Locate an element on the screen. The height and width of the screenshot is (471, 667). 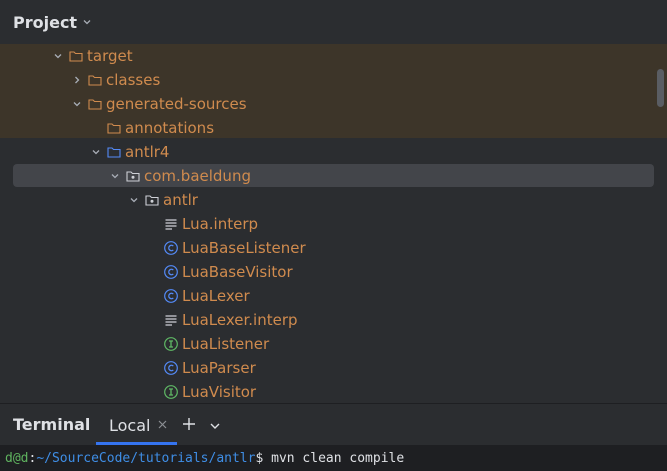
tree-item-label: LuaBaseListener is located at coordinates (244, 248).